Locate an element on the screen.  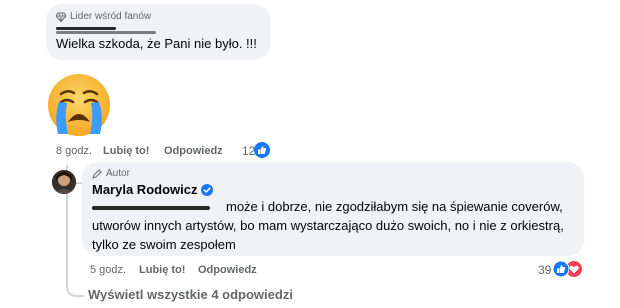
badge-label: Autor is located at coordinates (118, 173).